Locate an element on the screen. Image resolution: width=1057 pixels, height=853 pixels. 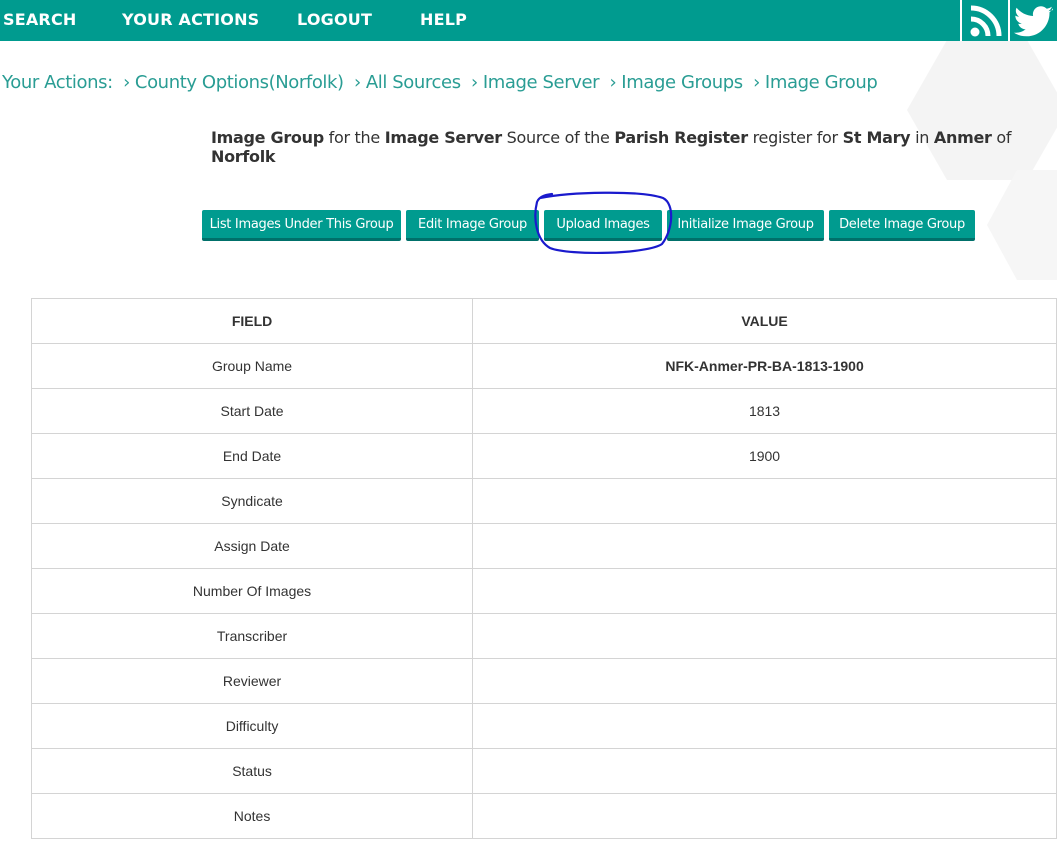
table-row: Assign Date is located at coordinates (543, 546).